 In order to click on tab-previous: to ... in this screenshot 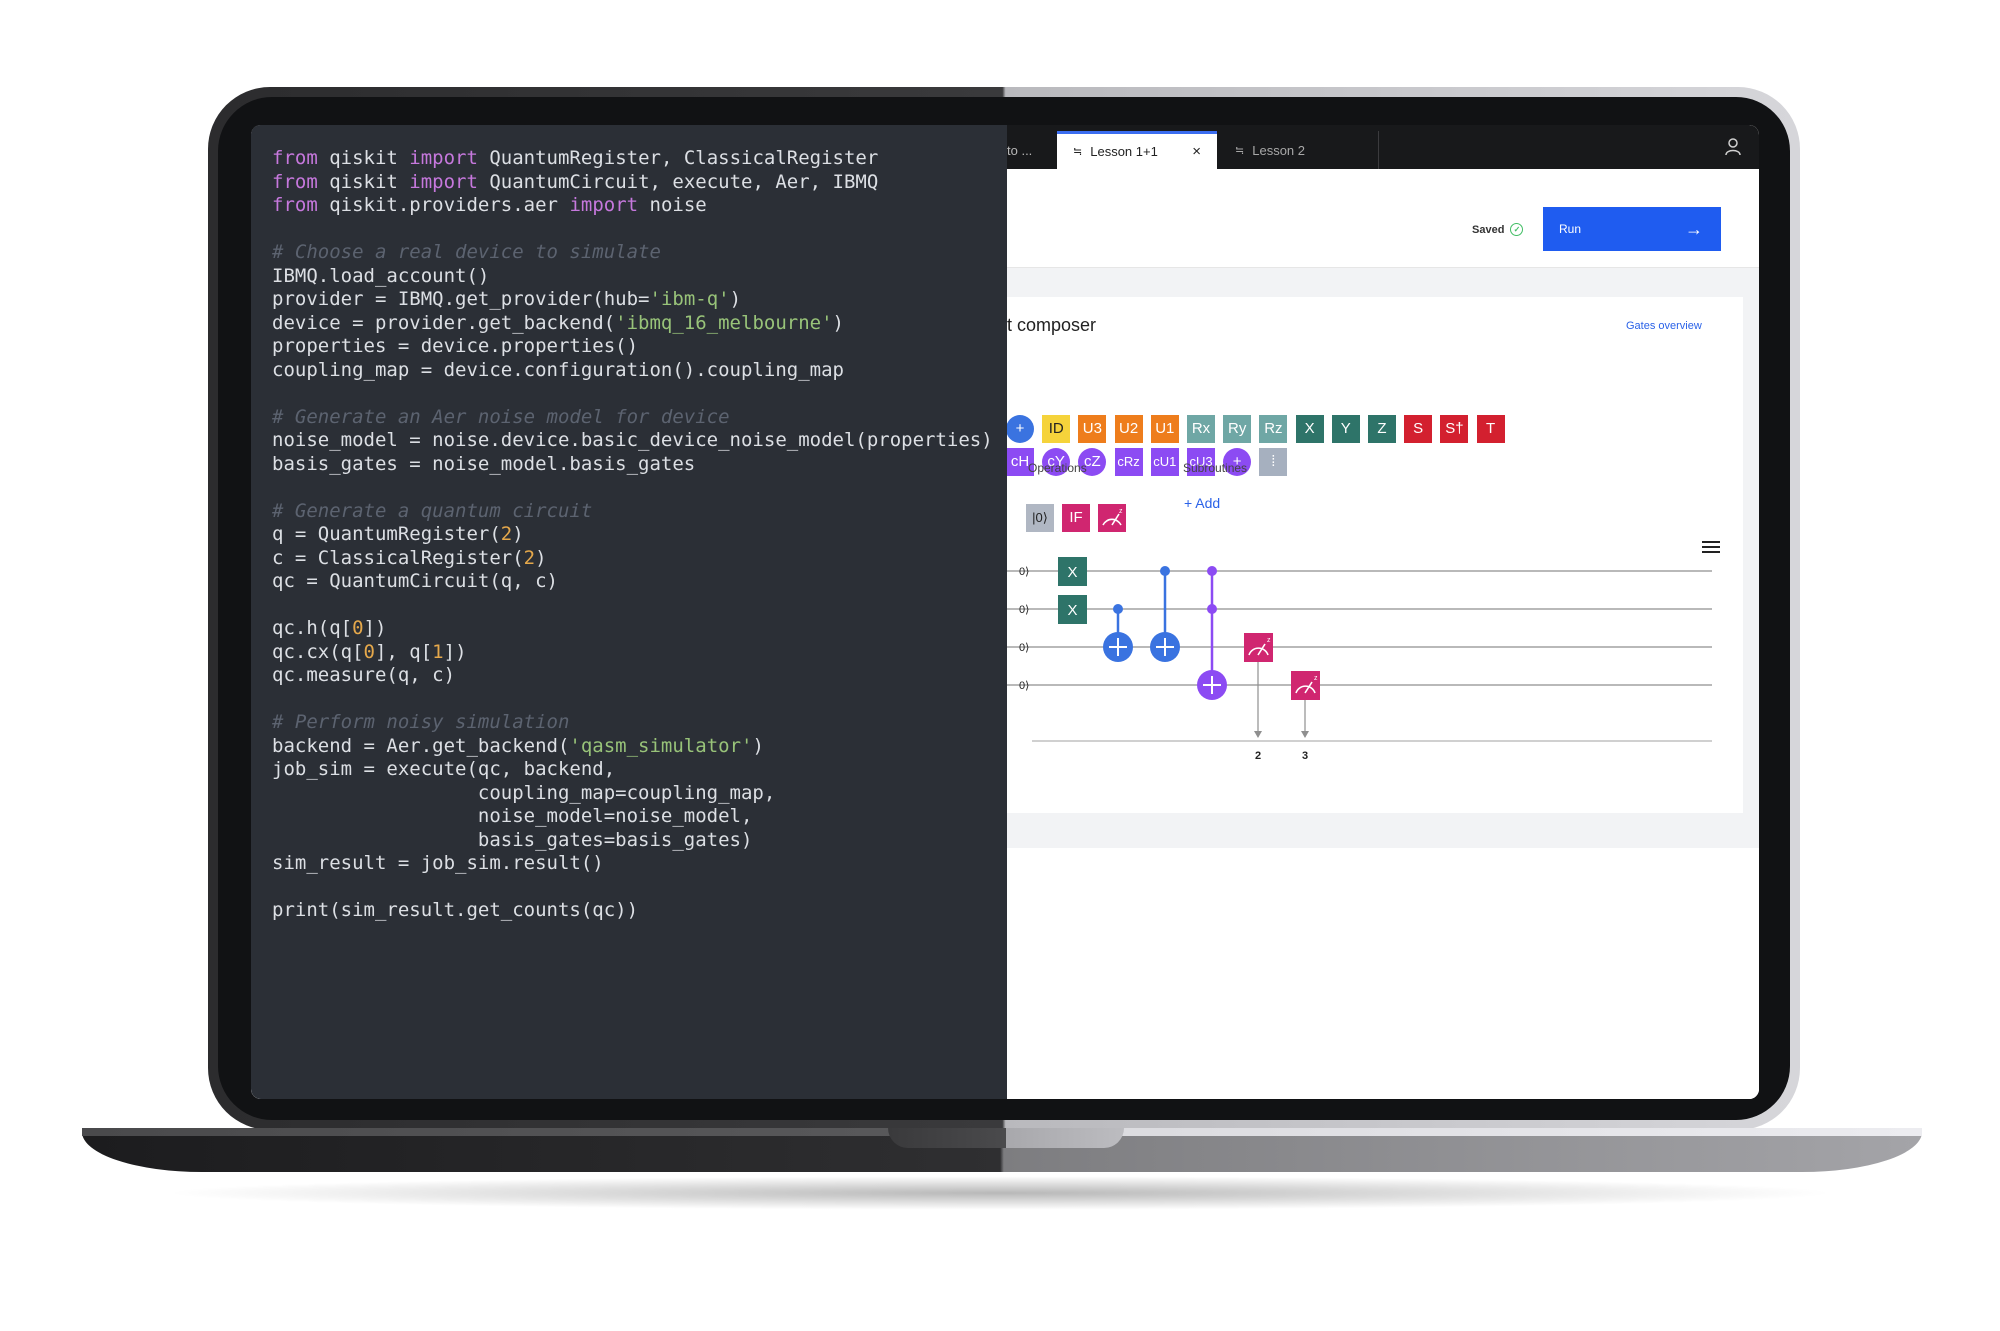, I will do `click(1034, 150)`.